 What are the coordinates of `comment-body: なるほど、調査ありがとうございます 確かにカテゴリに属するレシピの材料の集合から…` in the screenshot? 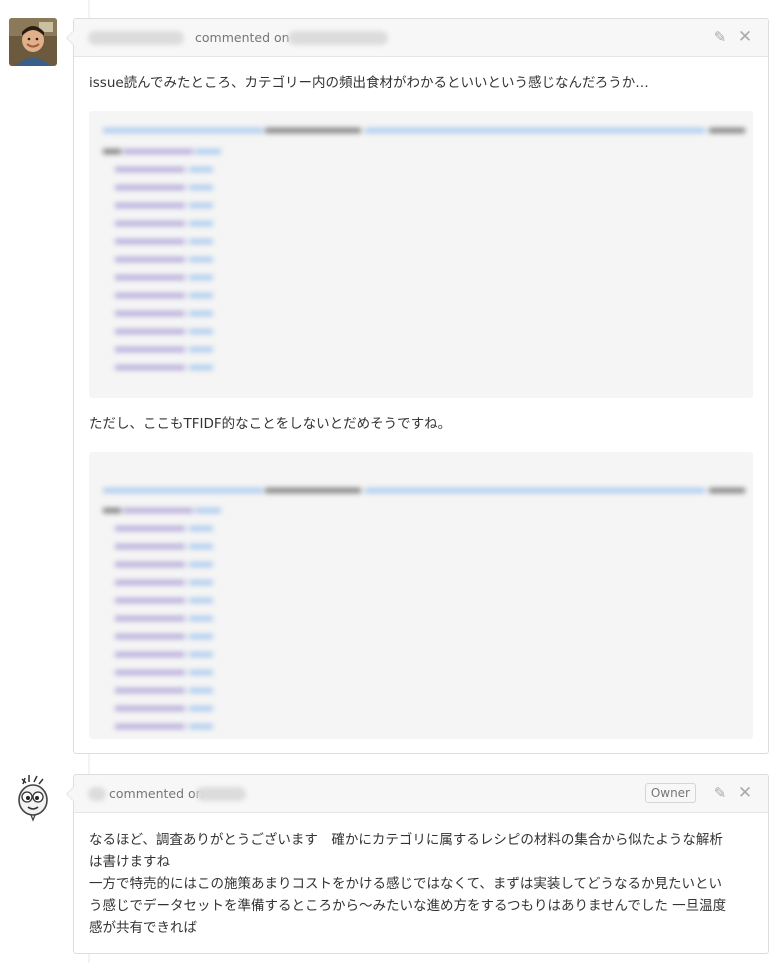 It's located at (421, 876).